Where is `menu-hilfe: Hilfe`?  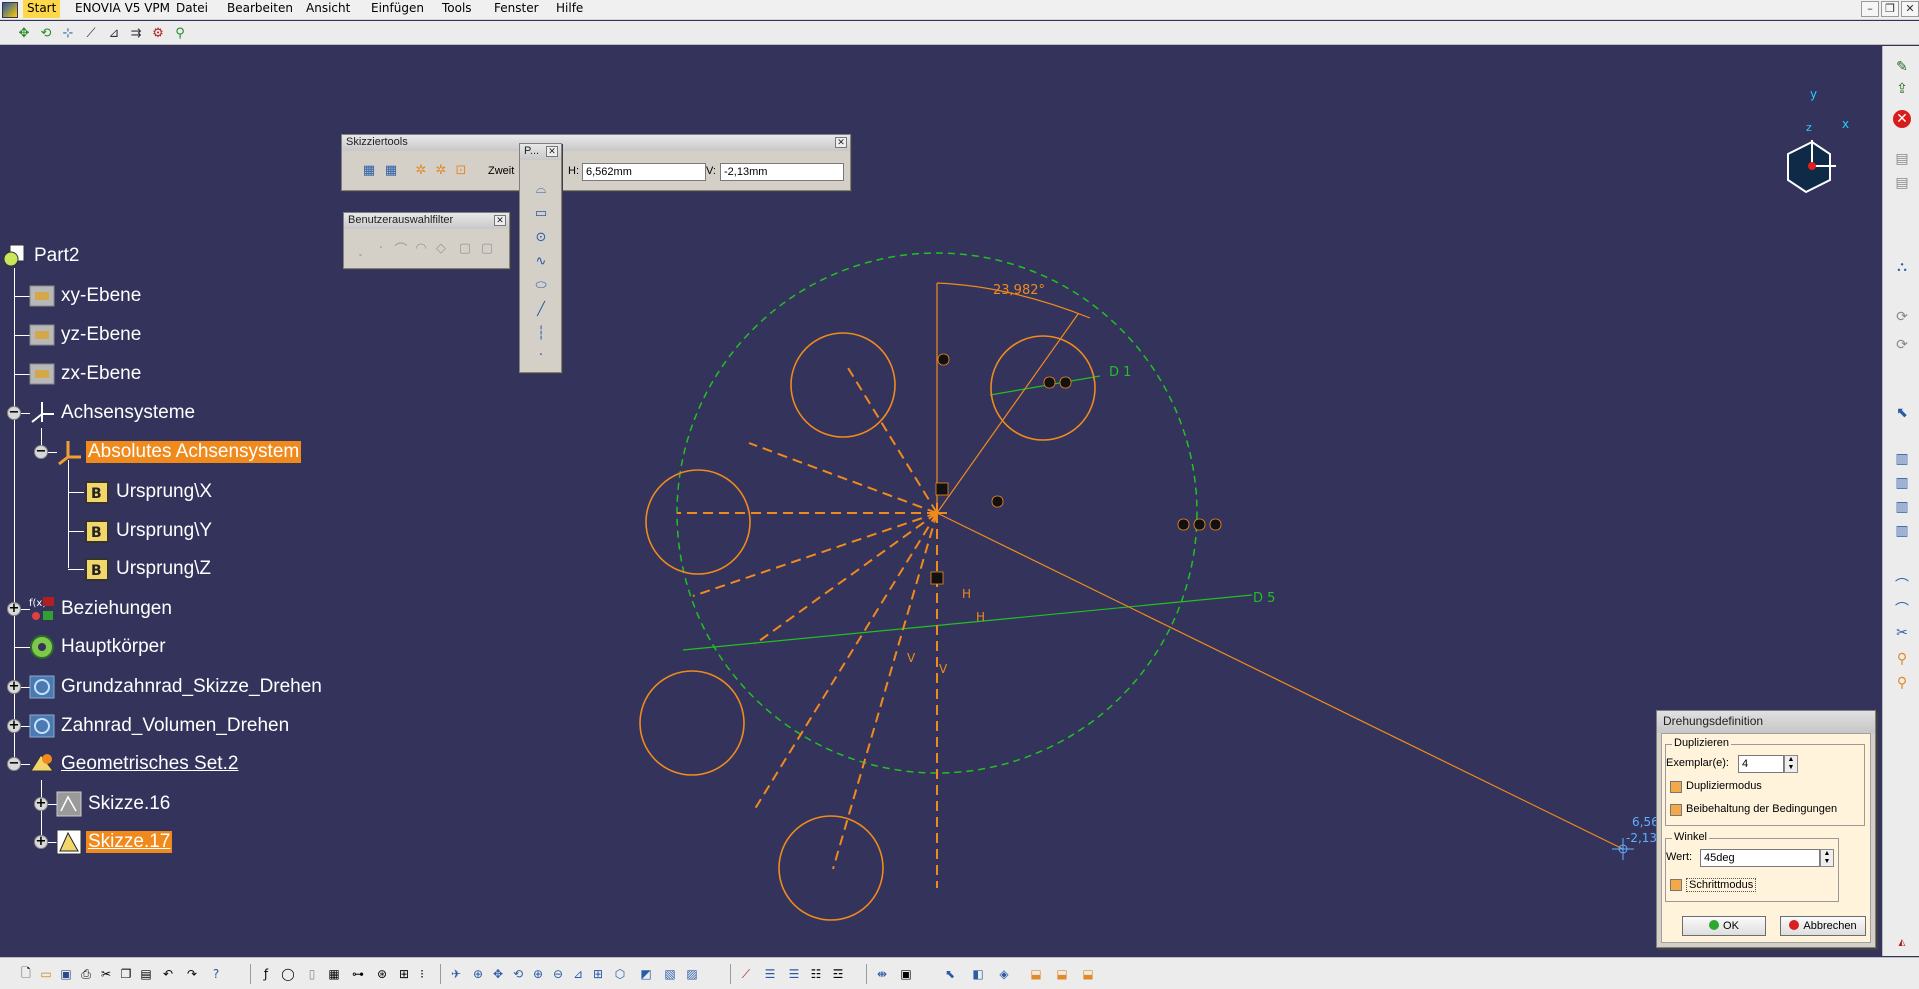
menu-hilfe: Hilfe is located at coordinates (569, 9).